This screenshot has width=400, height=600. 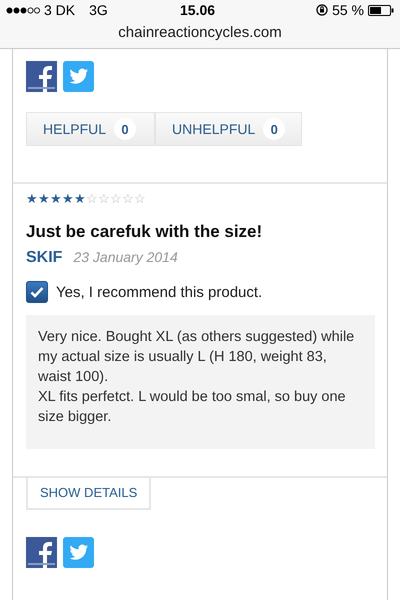 I want to click on review-title: Just be carefuk with the size!, so click(x=144, y=231).